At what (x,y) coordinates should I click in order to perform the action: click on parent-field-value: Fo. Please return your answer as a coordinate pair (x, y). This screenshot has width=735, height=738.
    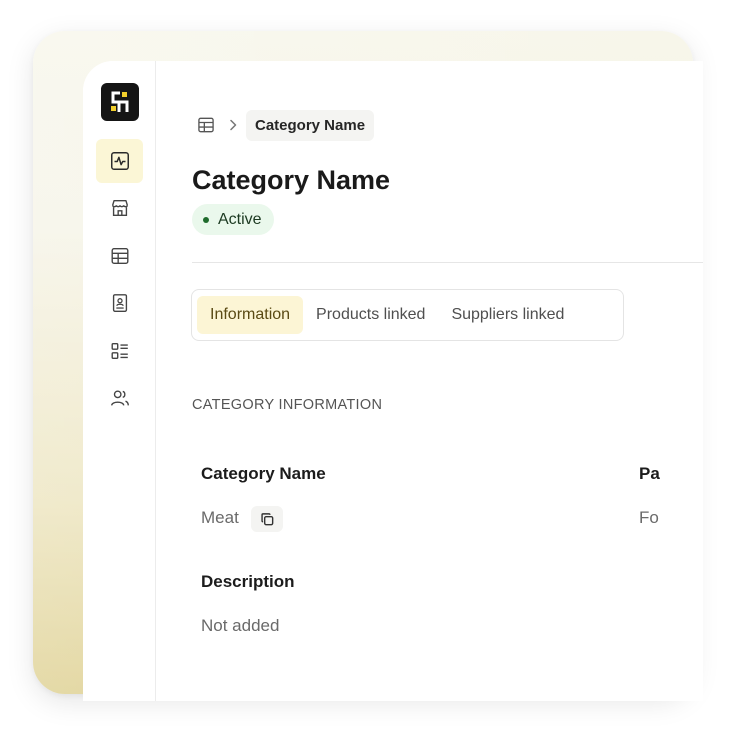
    Looking at the image, I should click on (649, 517).